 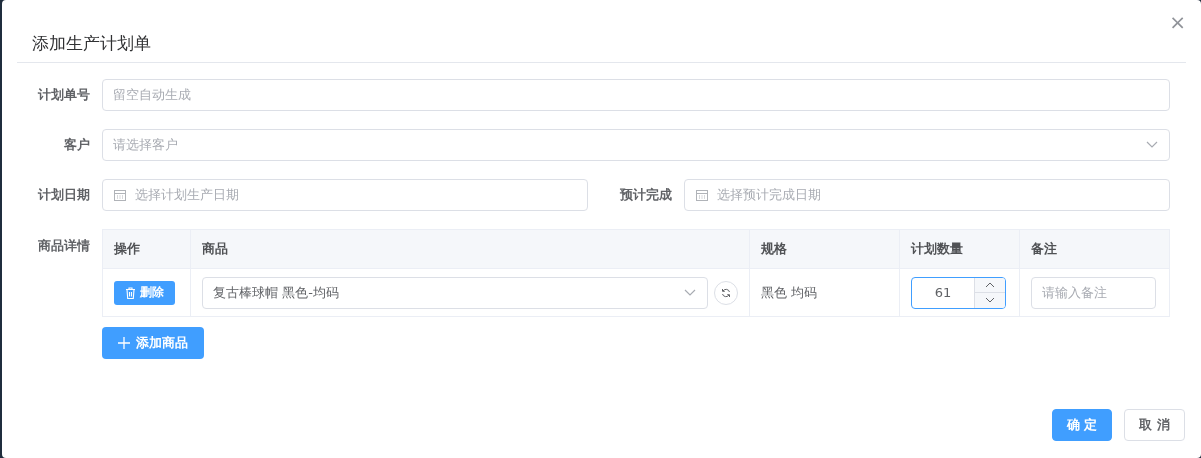 What do you see at coordinates (636, 95) in the screenshot?
I see `input-field: 留空自动生成` at bounding box center [636, 95].